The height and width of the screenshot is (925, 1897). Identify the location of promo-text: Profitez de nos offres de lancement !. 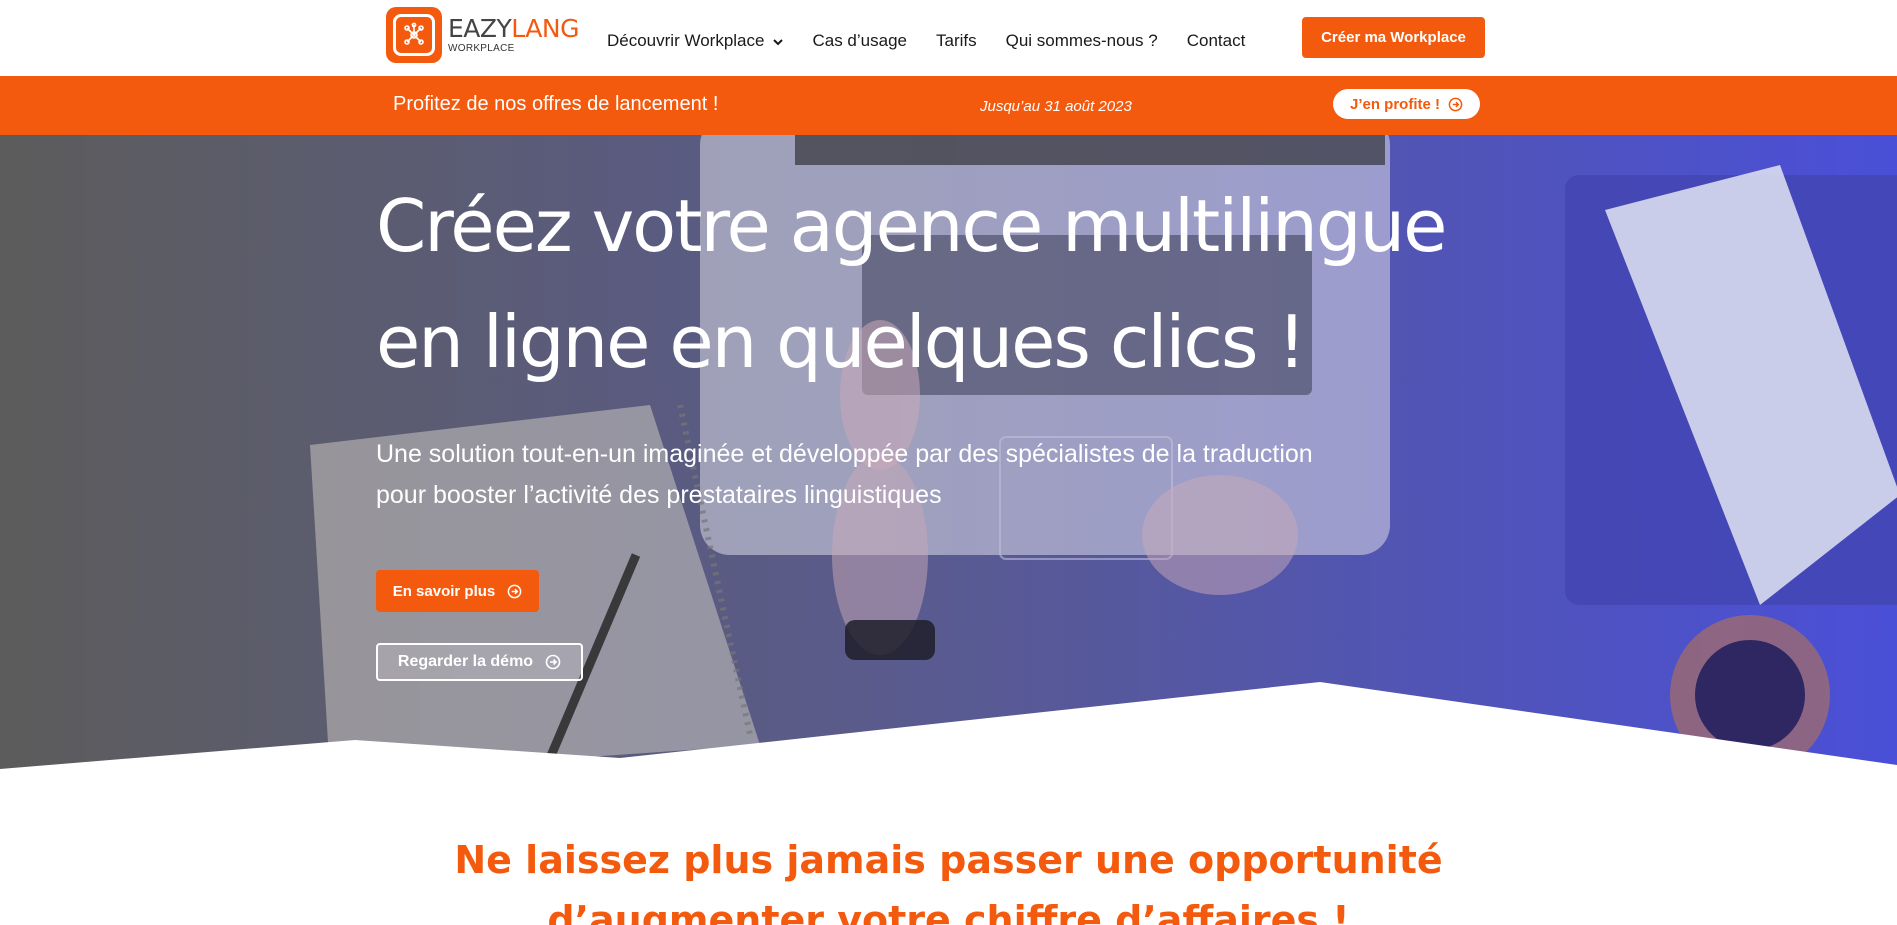
(556, 104).